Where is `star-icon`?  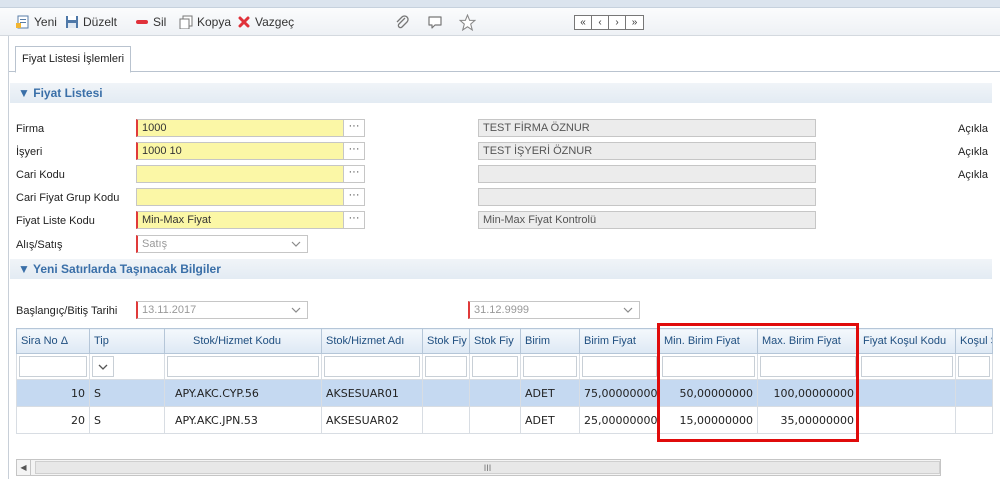 star-icon is located at coordinates (467, 22).